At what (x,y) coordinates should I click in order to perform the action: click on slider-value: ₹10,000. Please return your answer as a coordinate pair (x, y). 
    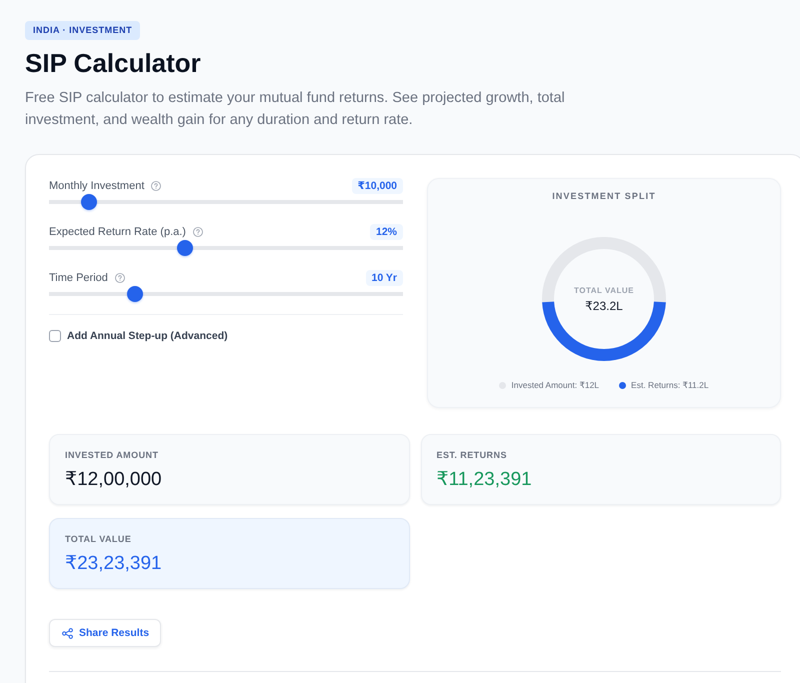
    Looking at the image, I should click on (377, 186).